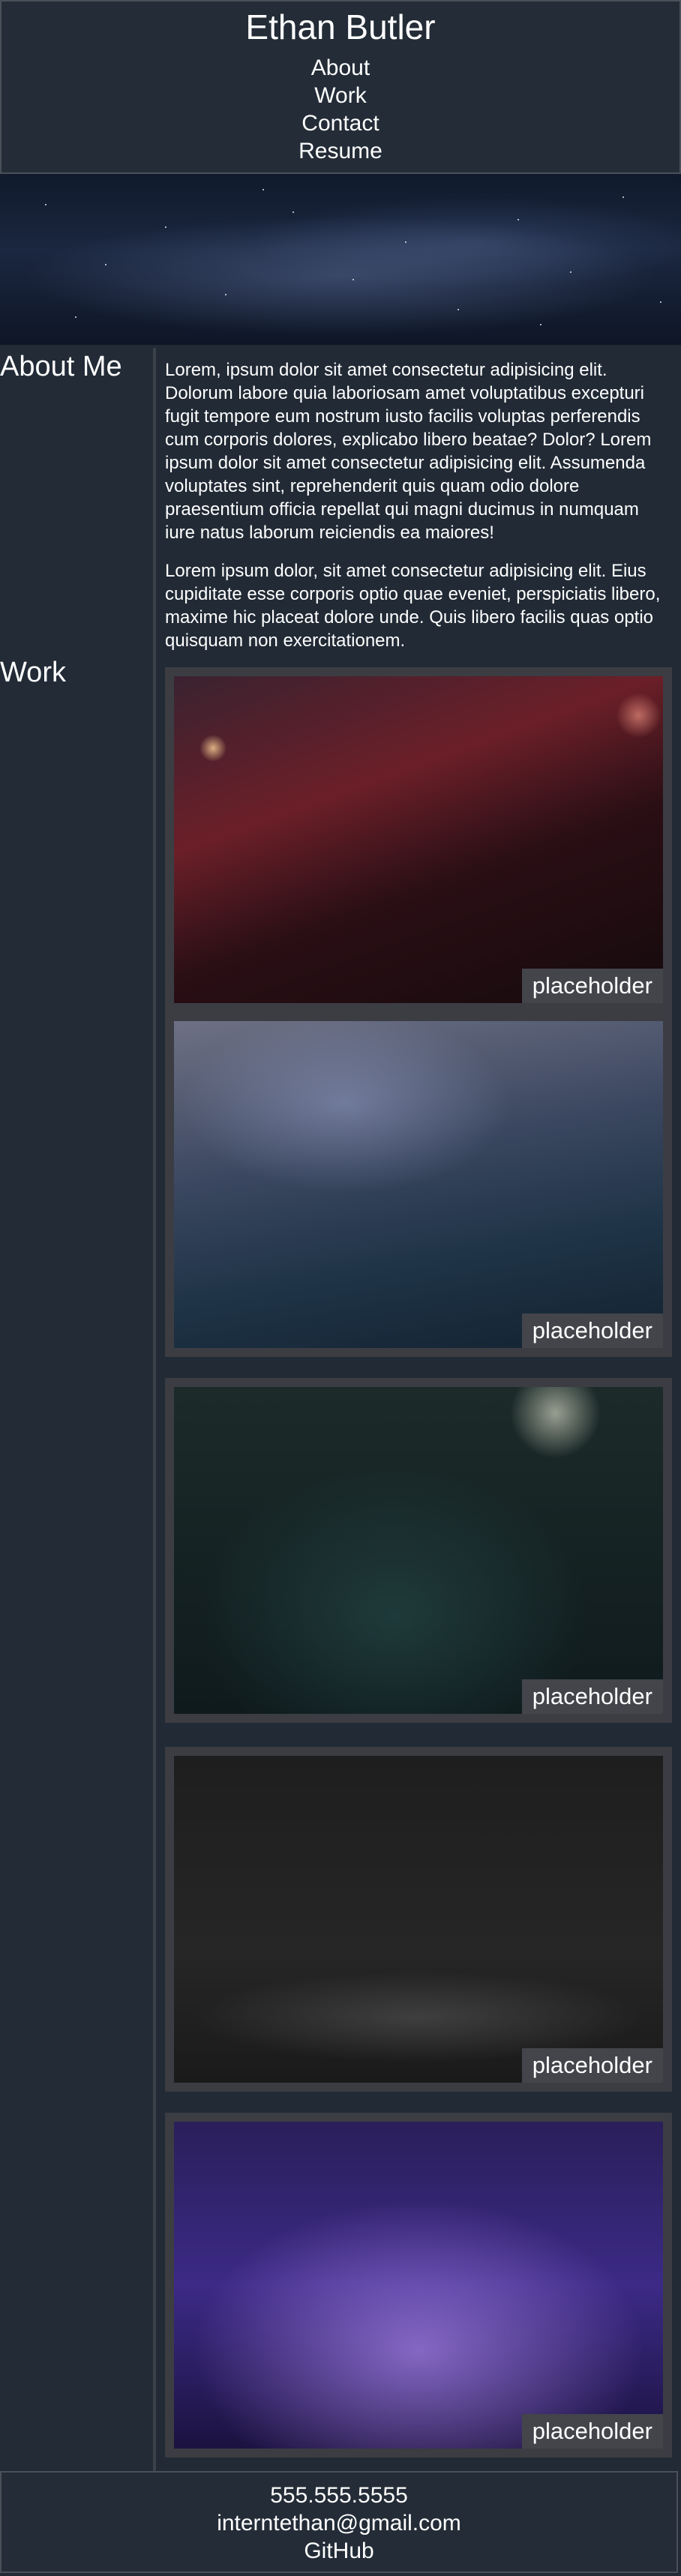 Image resolution: width=681 pixels, height=2576 pixels. I want to click on hero-banner-image, so click(340, 259).